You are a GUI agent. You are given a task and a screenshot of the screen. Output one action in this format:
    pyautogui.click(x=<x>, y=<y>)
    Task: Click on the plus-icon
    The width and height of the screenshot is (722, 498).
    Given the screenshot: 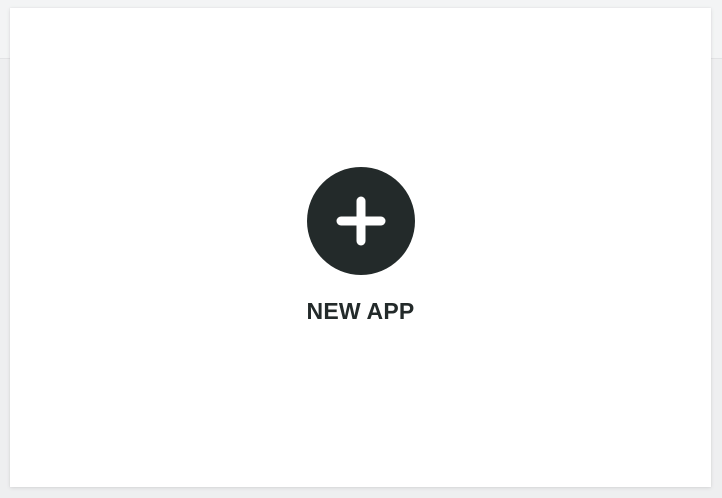 What is the action you would take?
    pyautogui.click(x=360, y=221)
    